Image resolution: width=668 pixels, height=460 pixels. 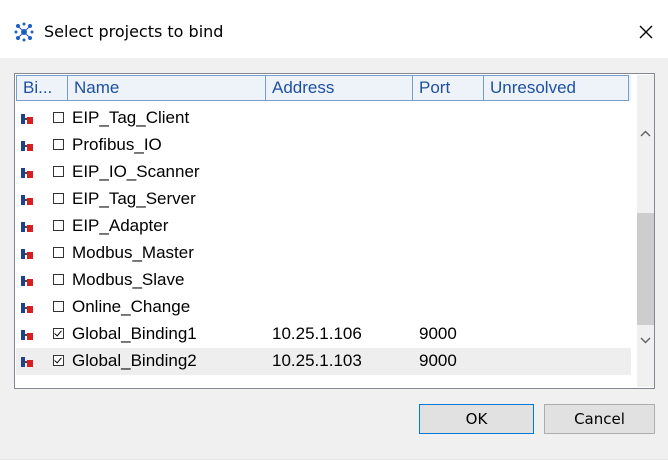 What do you see at coordinates (646, 32) in the screenshot?
I see `close-icon` at bounding box center [646, 32].